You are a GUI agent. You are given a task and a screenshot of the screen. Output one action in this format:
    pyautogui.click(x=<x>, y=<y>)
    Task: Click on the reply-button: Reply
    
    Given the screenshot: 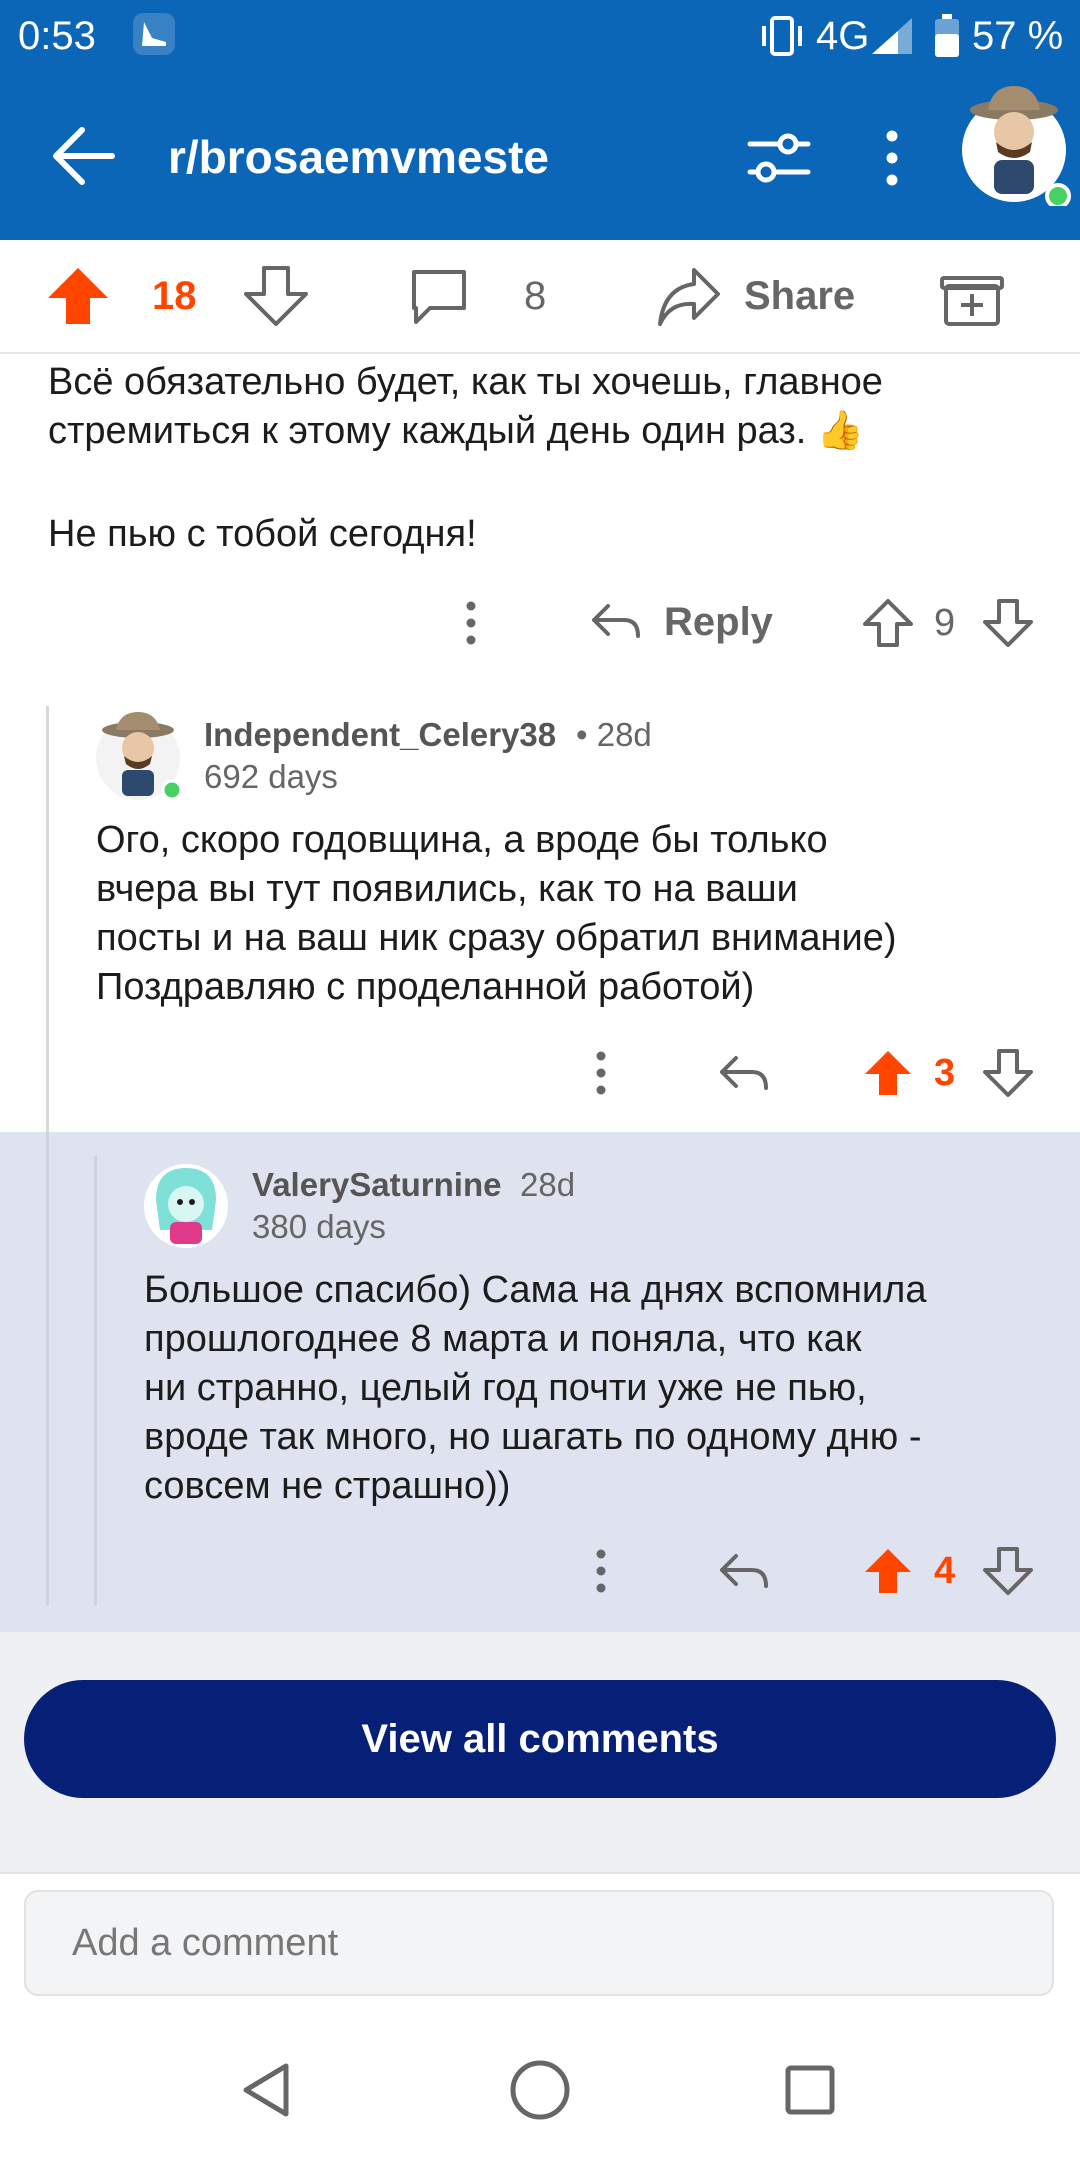 What is the action you would take?
    pyautogui.click(x=718, y=622)
    